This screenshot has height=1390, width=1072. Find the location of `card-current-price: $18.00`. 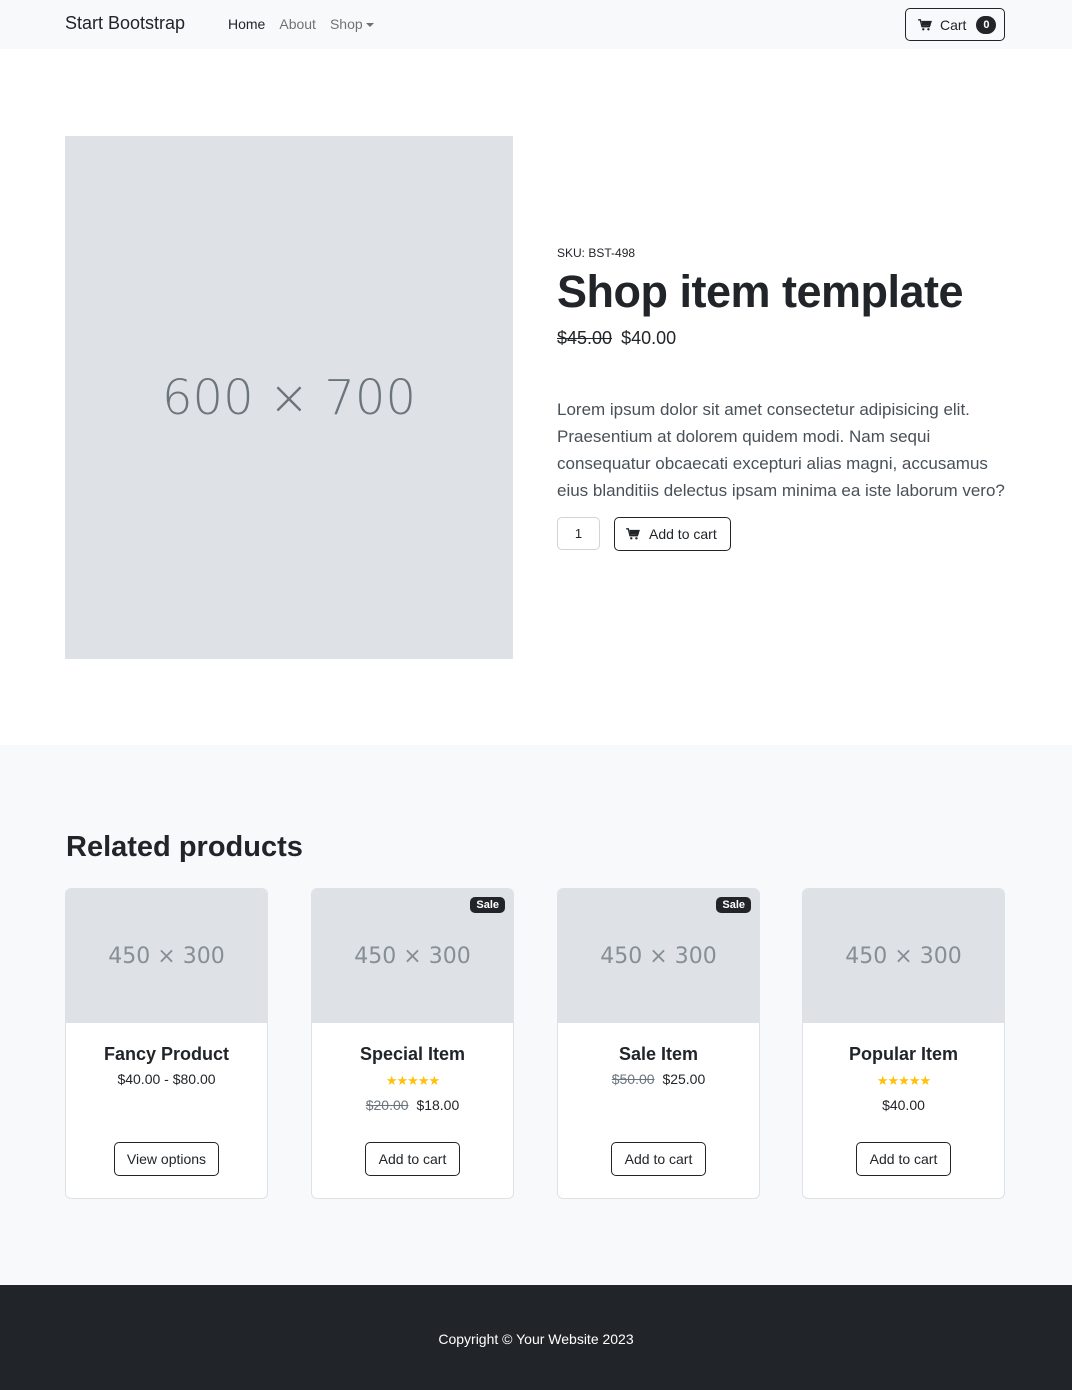

card-current-price: $18.00 is located at coordinates (438, 1105).